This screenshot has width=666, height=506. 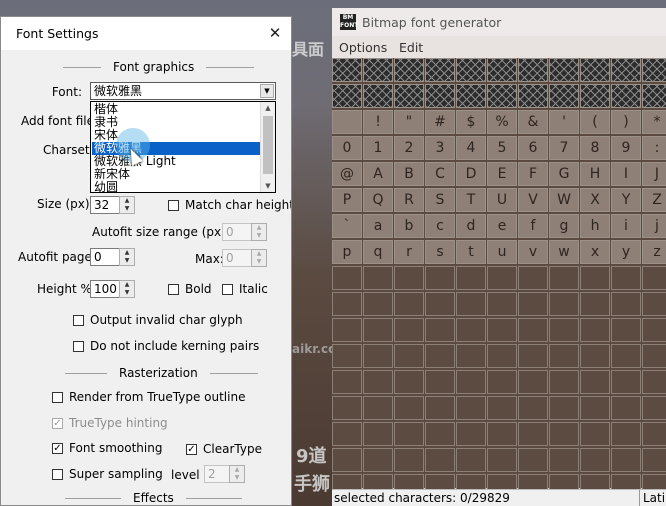 What do you see at coordinates (378, 122) in the screenshot?
I see `char-cell: !` at bounding box center [378, 122].